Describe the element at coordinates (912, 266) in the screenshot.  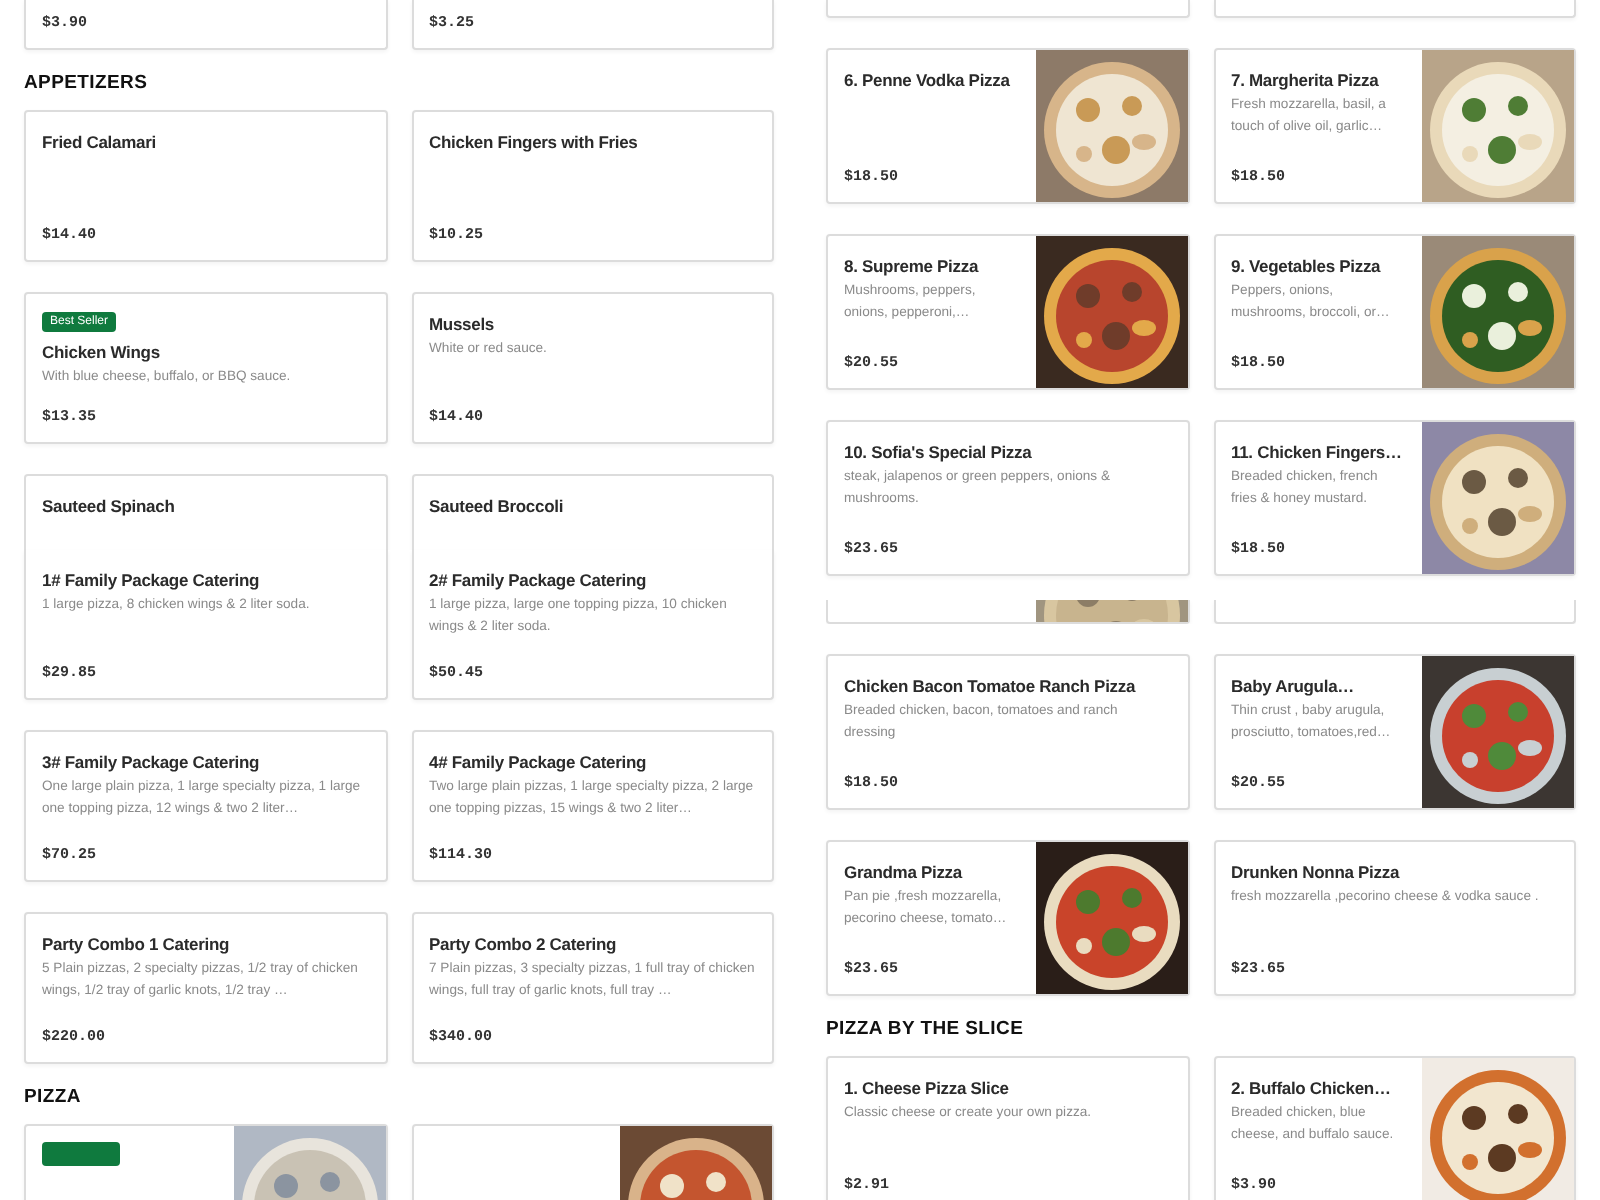
I see `item-name: 8. Supreme Pizza` at that location.